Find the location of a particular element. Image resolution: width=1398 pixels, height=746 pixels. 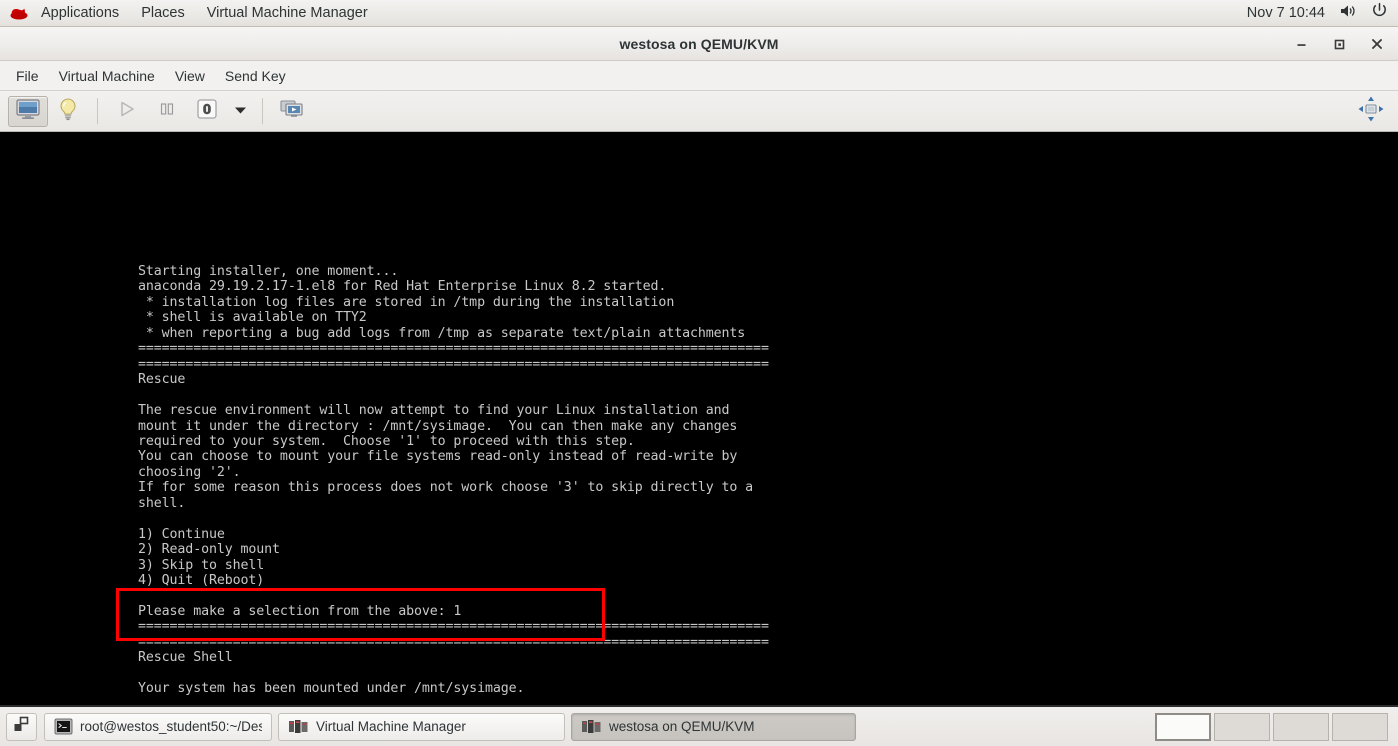

maximize-button is located at coordinates (1339, 44).